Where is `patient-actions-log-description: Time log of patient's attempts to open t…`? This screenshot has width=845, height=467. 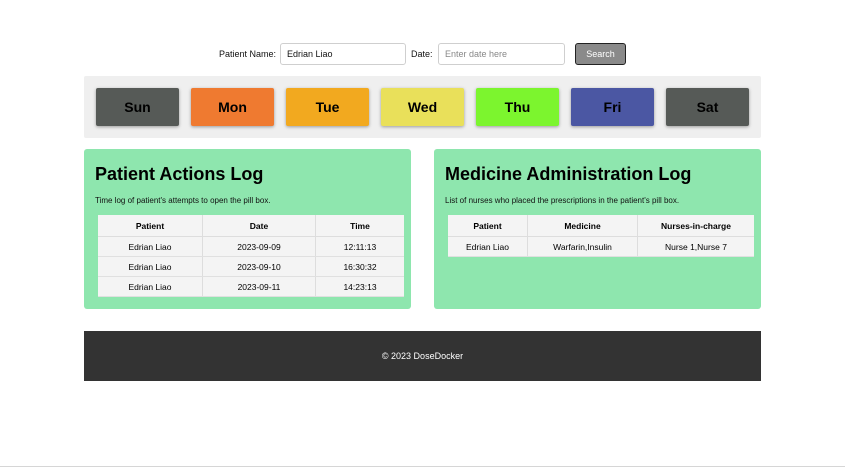
patient-actions-log-description: Time log of patient's attempts to open t… is located at coordinates (183, 200).